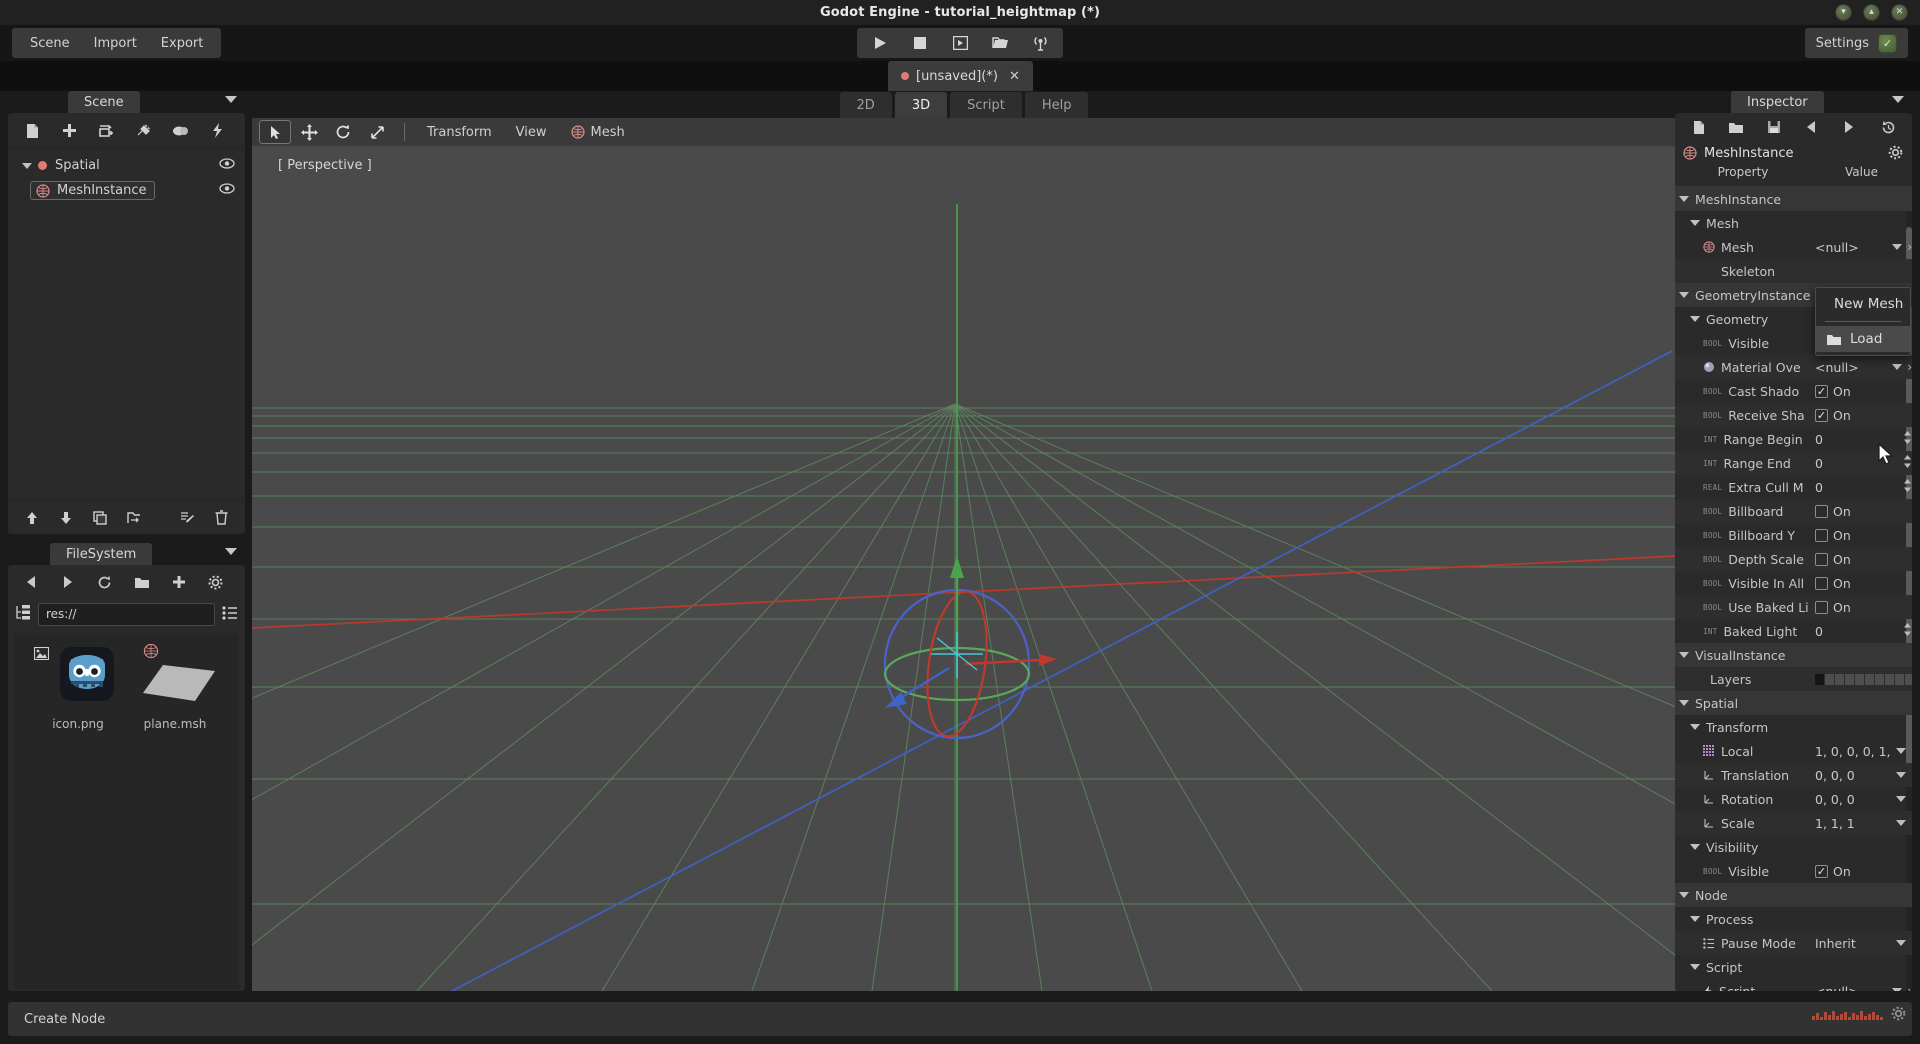 This screenshot has height=1044, width=1920. What do you see at coordinates (960, 76) in the screenshot?
I see `scene-tab-unsaved: [unsaved](*) ✕` at bounding box center [960, 76].